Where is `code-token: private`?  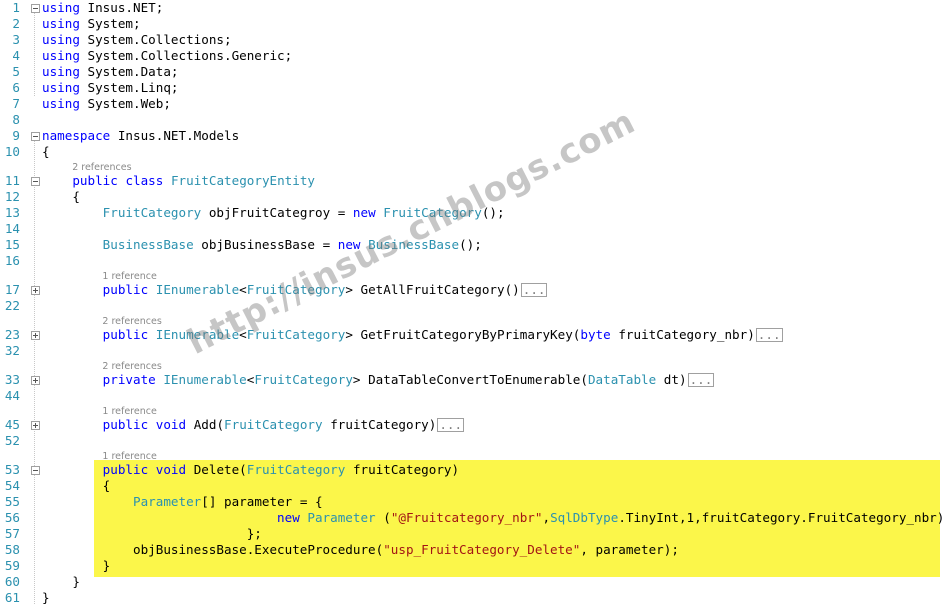 code-token: private is located at coordinates (129, 379).